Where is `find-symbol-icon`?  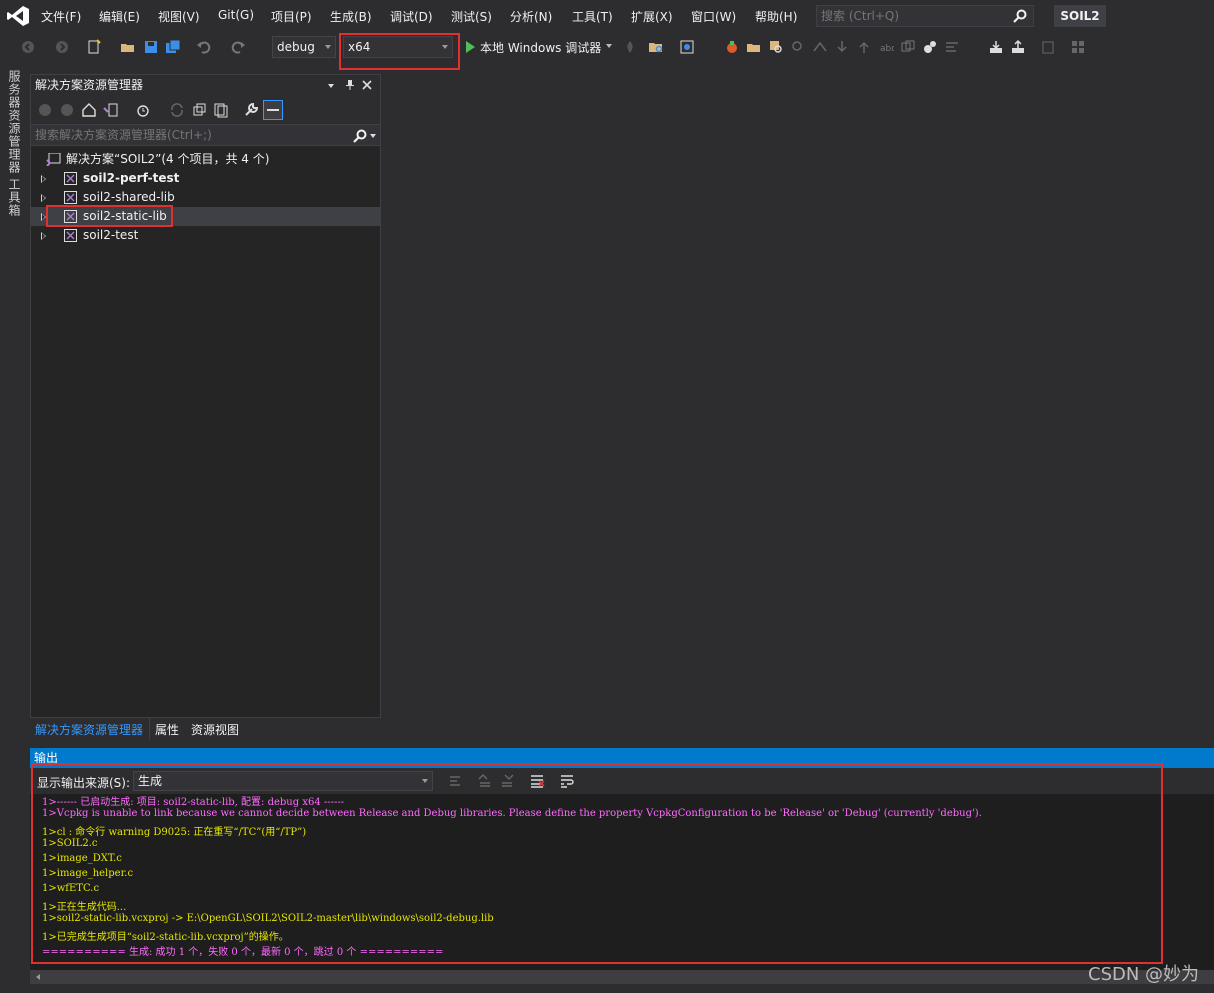
find-symbol-icon is located at coordinates (776, 47).